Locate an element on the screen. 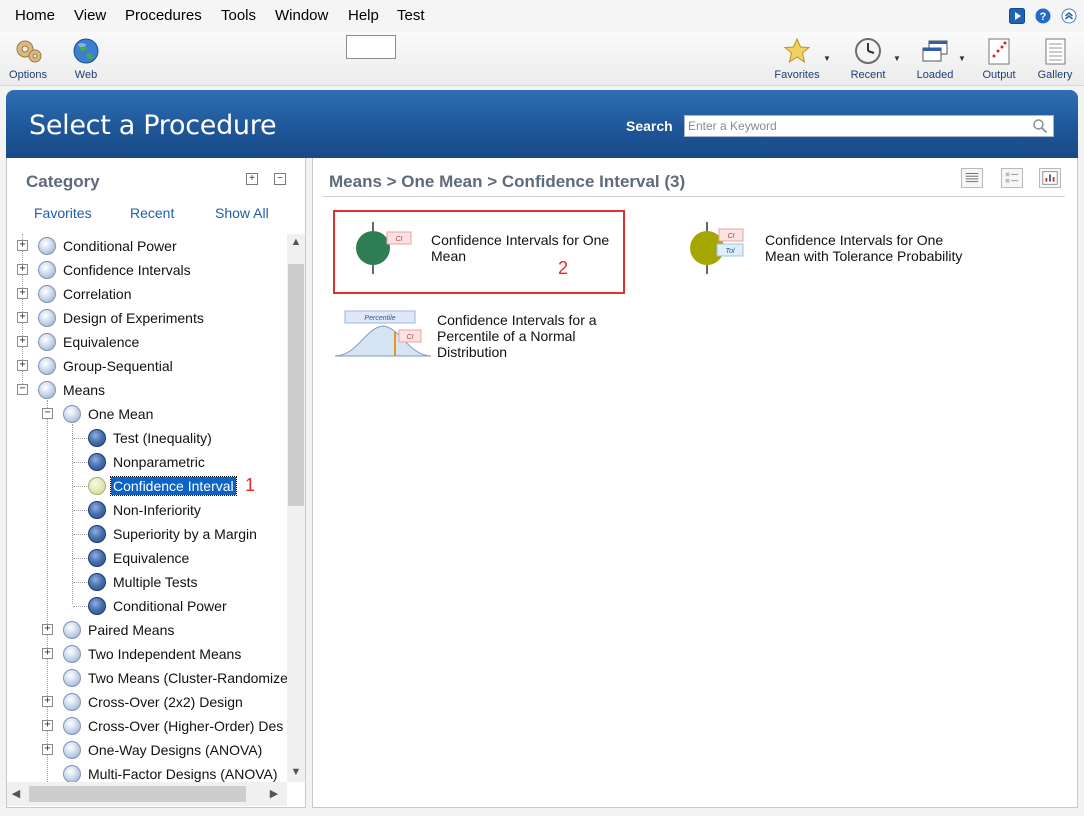  collapse-icon is located at coordinates (1069, 16).